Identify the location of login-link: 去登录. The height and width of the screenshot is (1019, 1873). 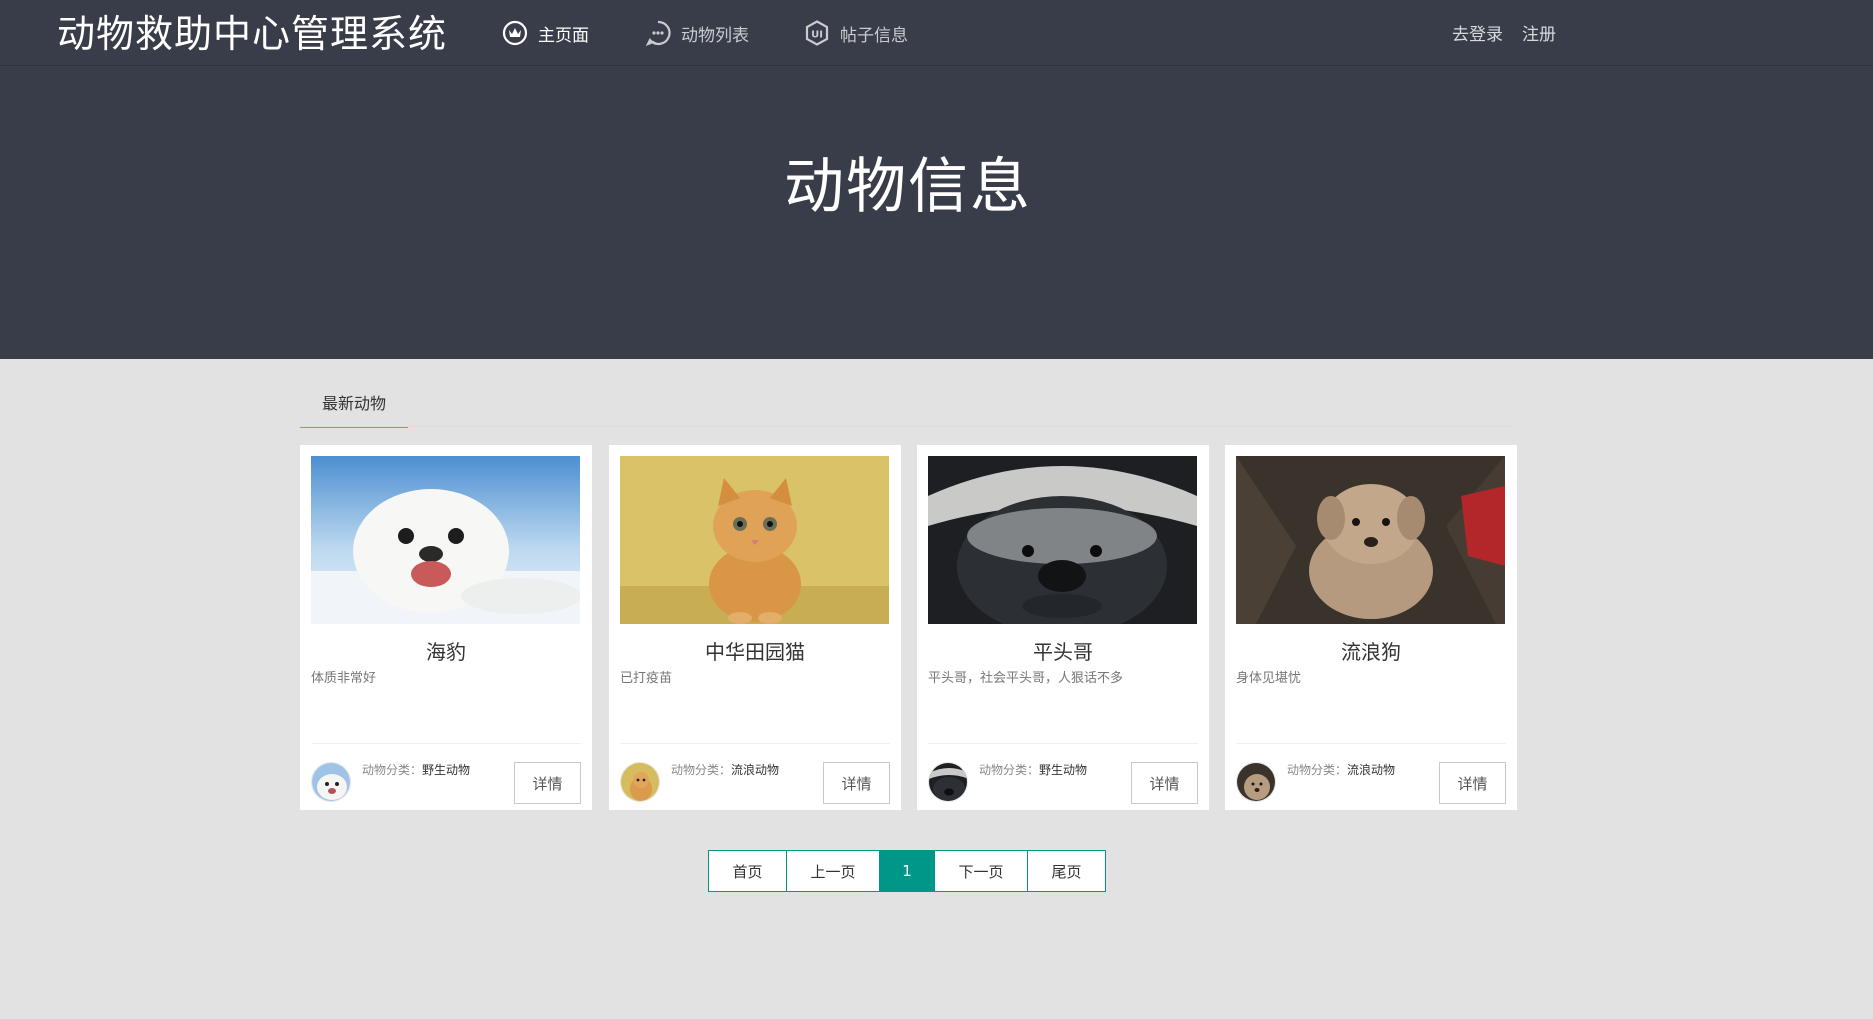
(1477, 32).